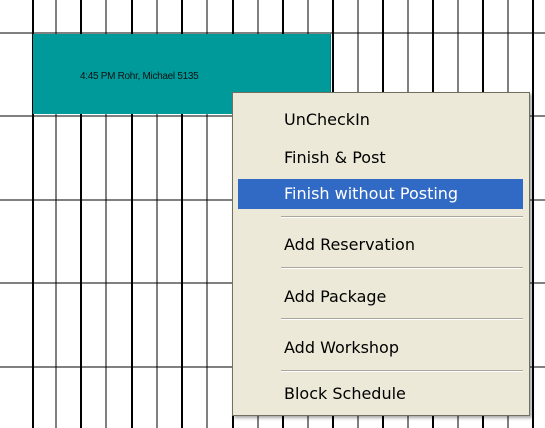  Describe the element at coordinates (380, 245) in the screenshot. I see `menu-item-add-reservation: Add Reservation` at that location.